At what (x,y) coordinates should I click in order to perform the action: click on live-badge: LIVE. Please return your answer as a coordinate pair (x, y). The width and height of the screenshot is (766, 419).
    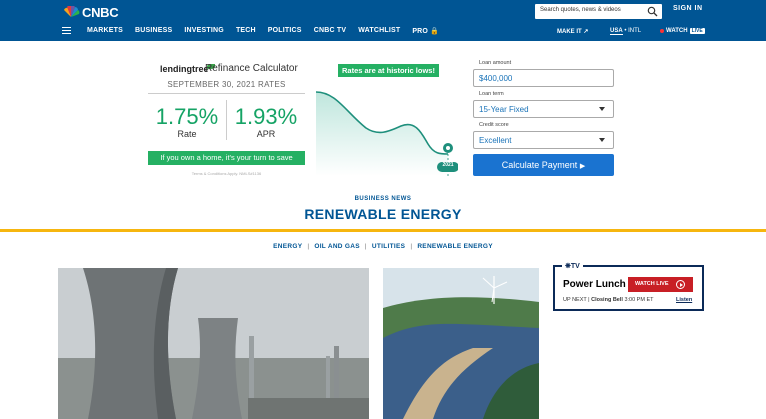
    Looking at the image, I should click on (697, 31).